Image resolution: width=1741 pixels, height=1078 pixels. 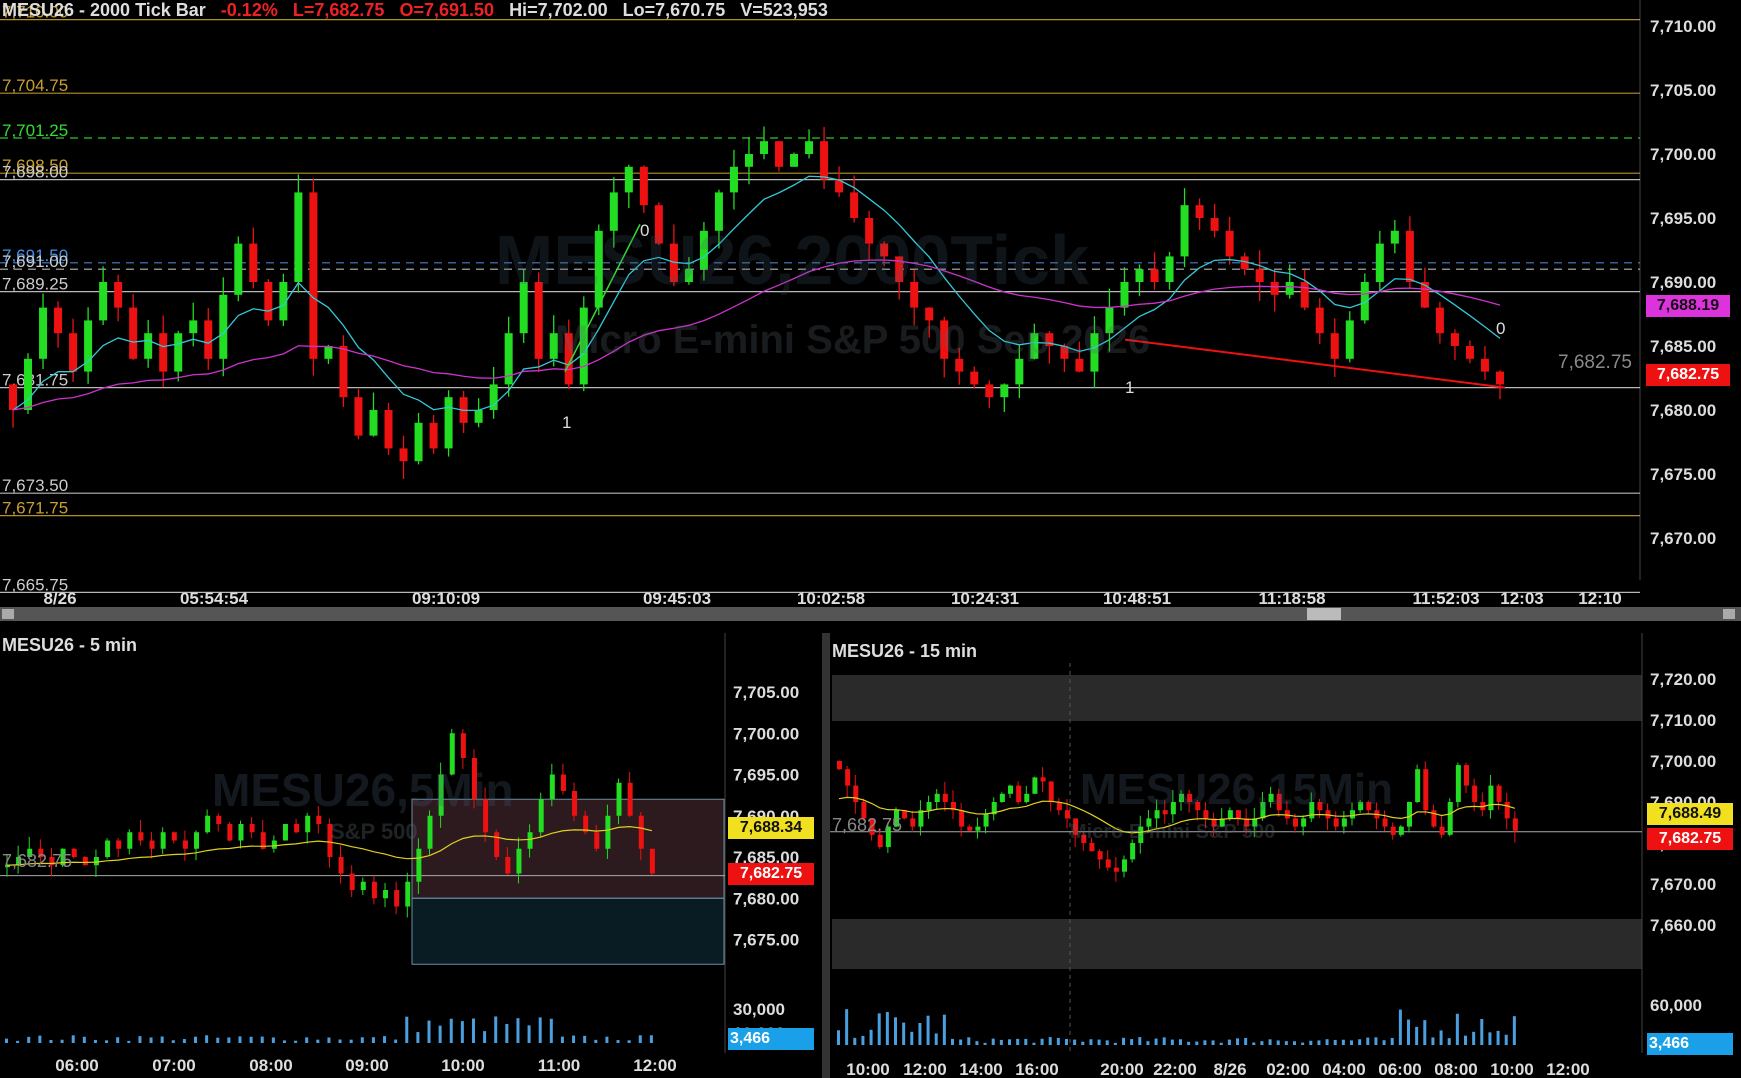 I want to click on time-axis-label: 09:10:09, so click(x=446, y=598).